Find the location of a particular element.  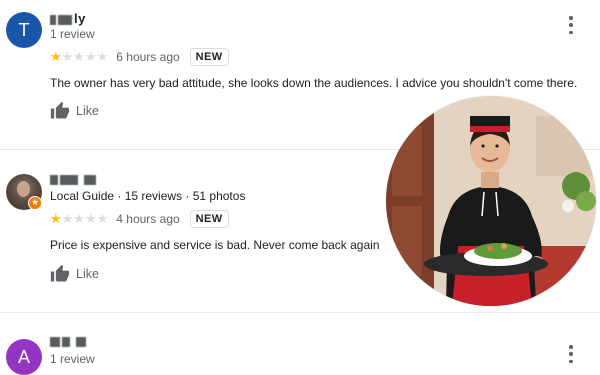

avatar: A is located at coordinates (24, 357).